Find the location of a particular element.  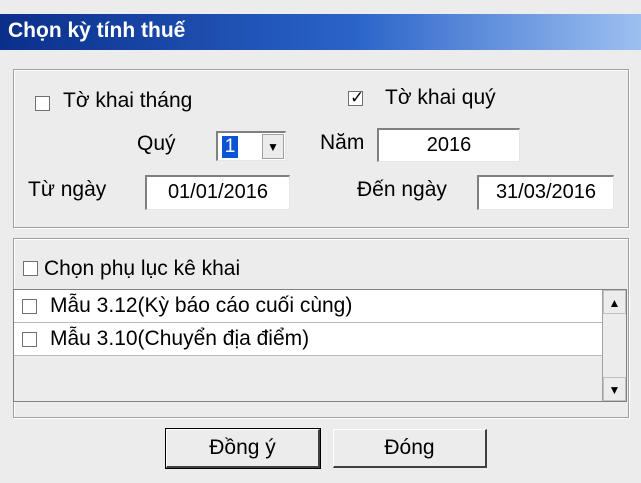

monthly-label: Tờ khai tháng is located at coordinates (128, 100).